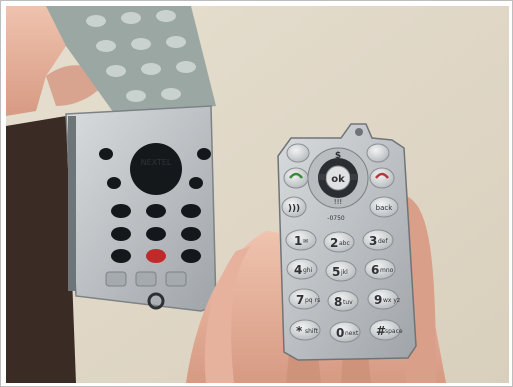 Image resolution: width=513 pixels, height=387 pixels. What do you see at coordinates (298, 270) in the screenshot?
I see `svg-text: 4` at bounding box center [298, 270].